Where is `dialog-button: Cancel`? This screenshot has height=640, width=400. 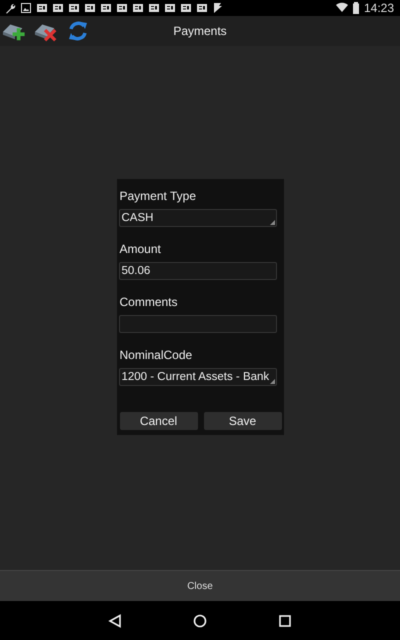
dialog-button: Cancel is located at coordinates (158, 421).